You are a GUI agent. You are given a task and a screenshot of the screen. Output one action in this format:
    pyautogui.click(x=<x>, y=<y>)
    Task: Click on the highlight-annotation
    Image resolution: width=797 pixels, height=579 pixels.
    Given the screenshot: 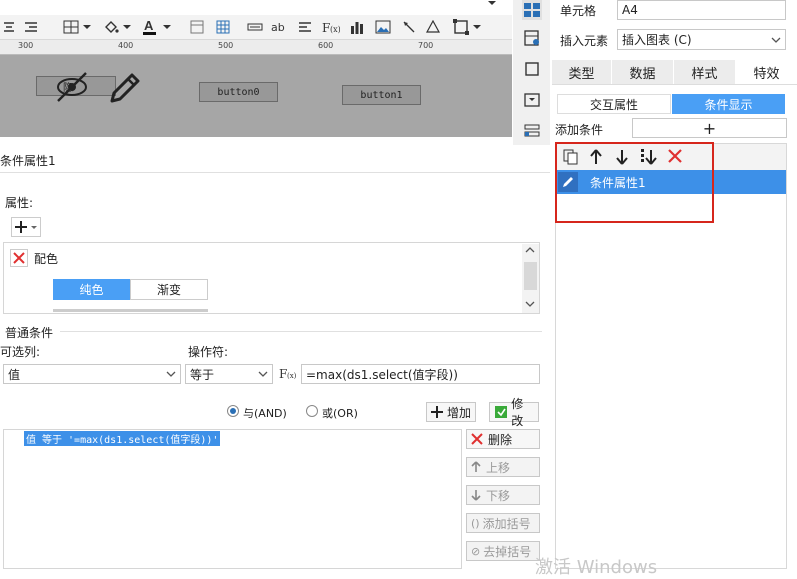 What is the action you would take?
    pyautogui.click(x=634, y=182)
    